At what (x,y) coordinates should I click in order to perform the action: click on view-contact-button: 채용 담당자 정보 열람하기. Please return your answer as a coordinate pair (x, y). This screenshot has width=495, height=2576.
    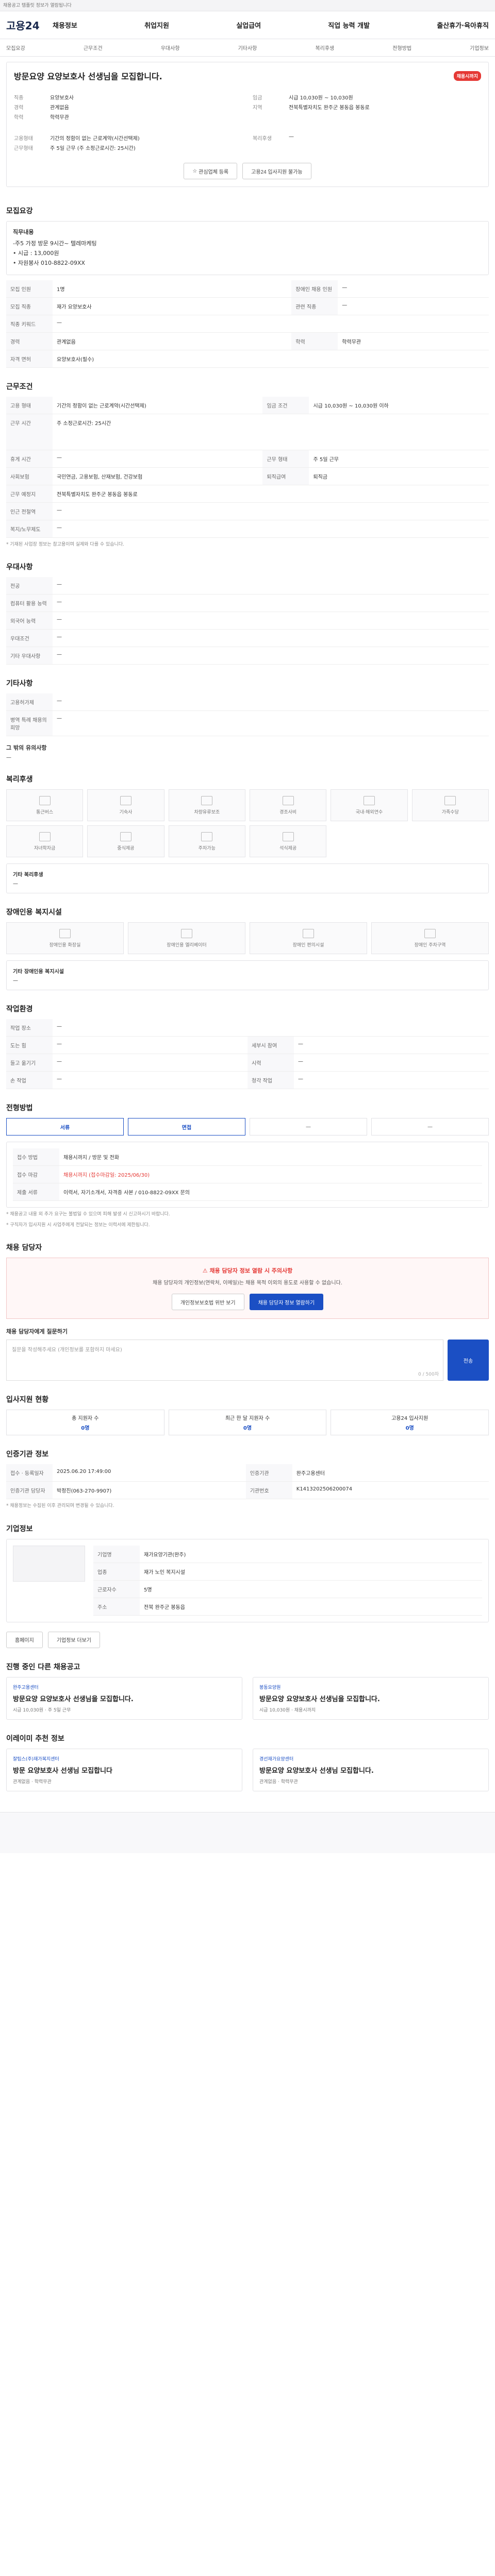
    Looking at the image, I should click on (286, 1302).